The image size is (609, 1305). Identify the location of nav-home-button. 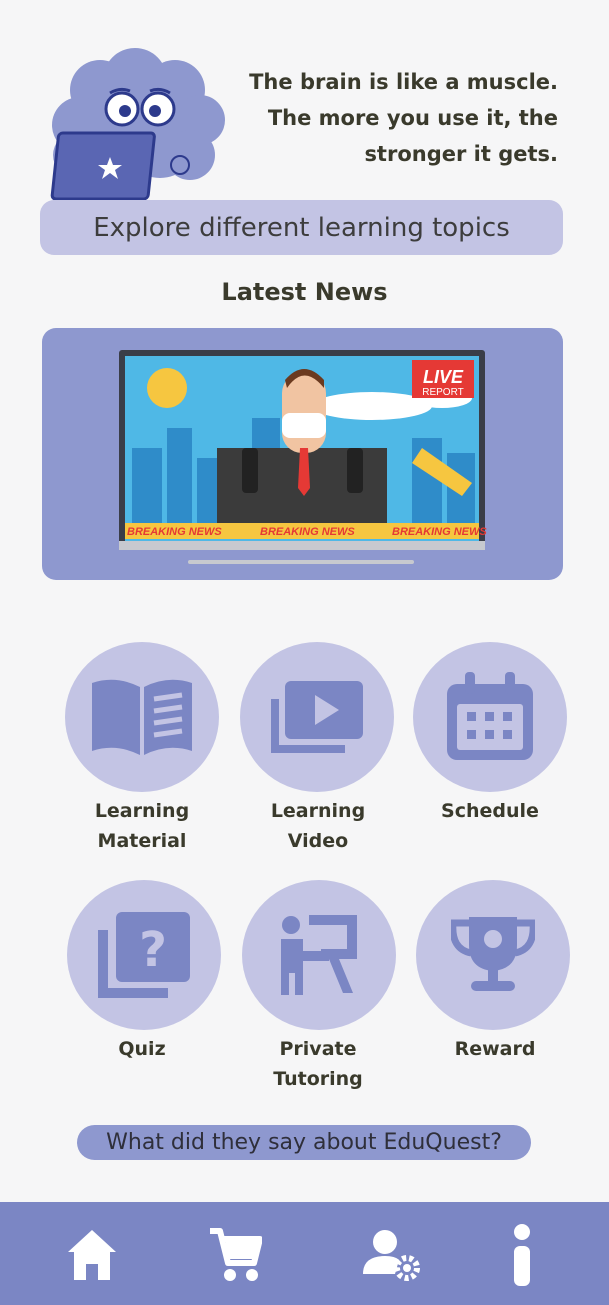
(92, 1255).